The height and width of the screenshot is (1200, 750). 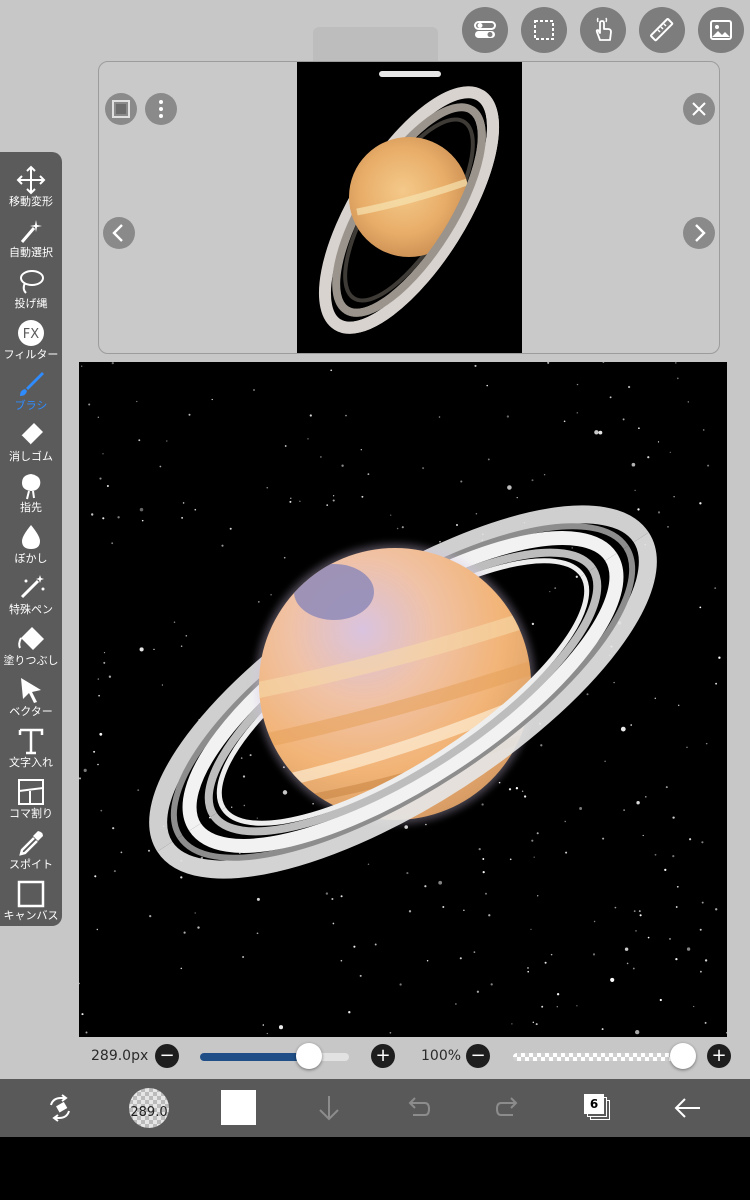 I want to click on opacity-slider, so click(x=598, y=1057).